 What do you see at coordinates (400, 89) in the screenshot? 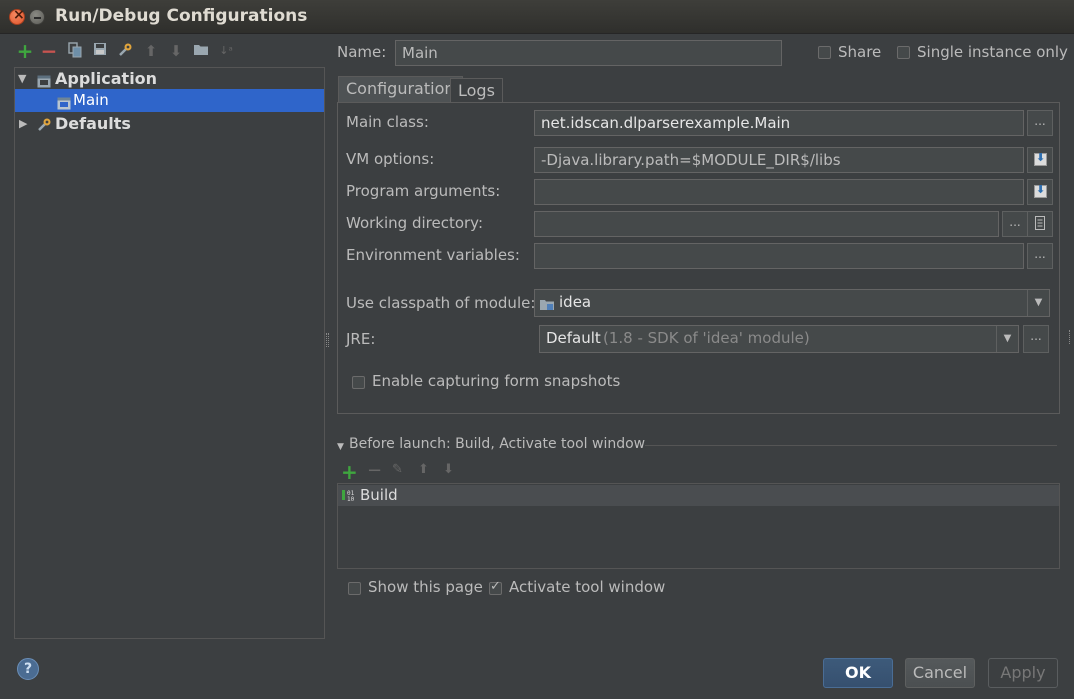
I see `tab-configuration: Configuration` at bounding box center [400, 89].